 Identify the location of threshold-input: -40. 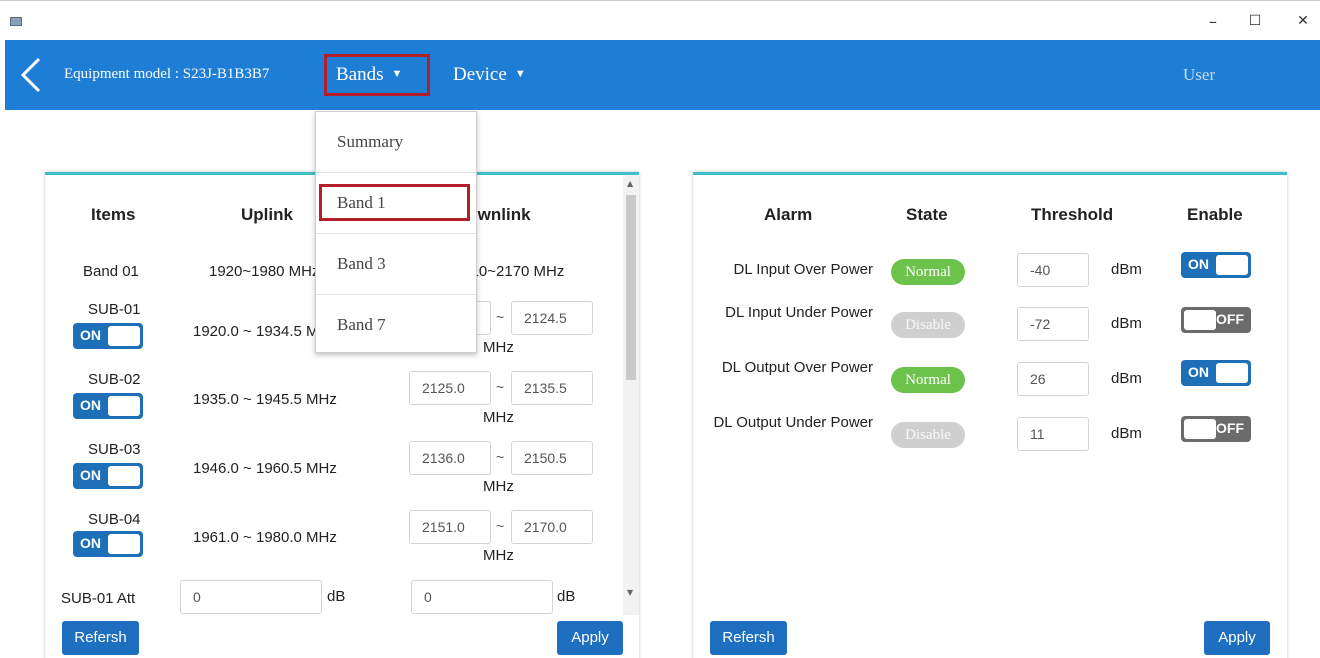
(1053, 270).